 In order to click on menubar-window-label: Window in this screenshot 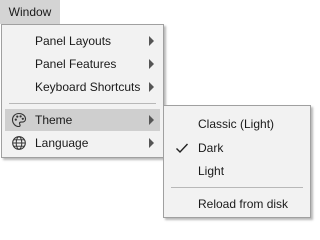, I will do `click(30, 12)`.